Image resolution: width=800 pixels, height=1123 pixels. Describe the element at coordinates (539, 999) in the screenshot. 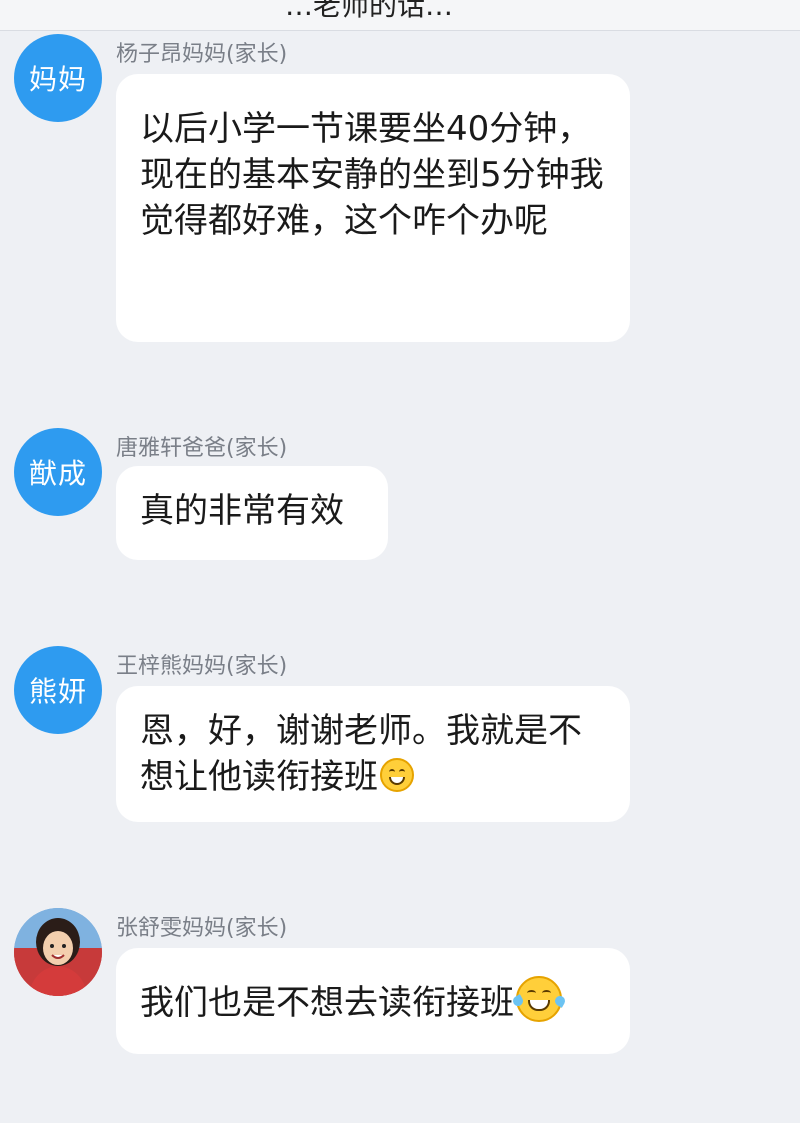

I see `tears-of-joy-icon` at that location.